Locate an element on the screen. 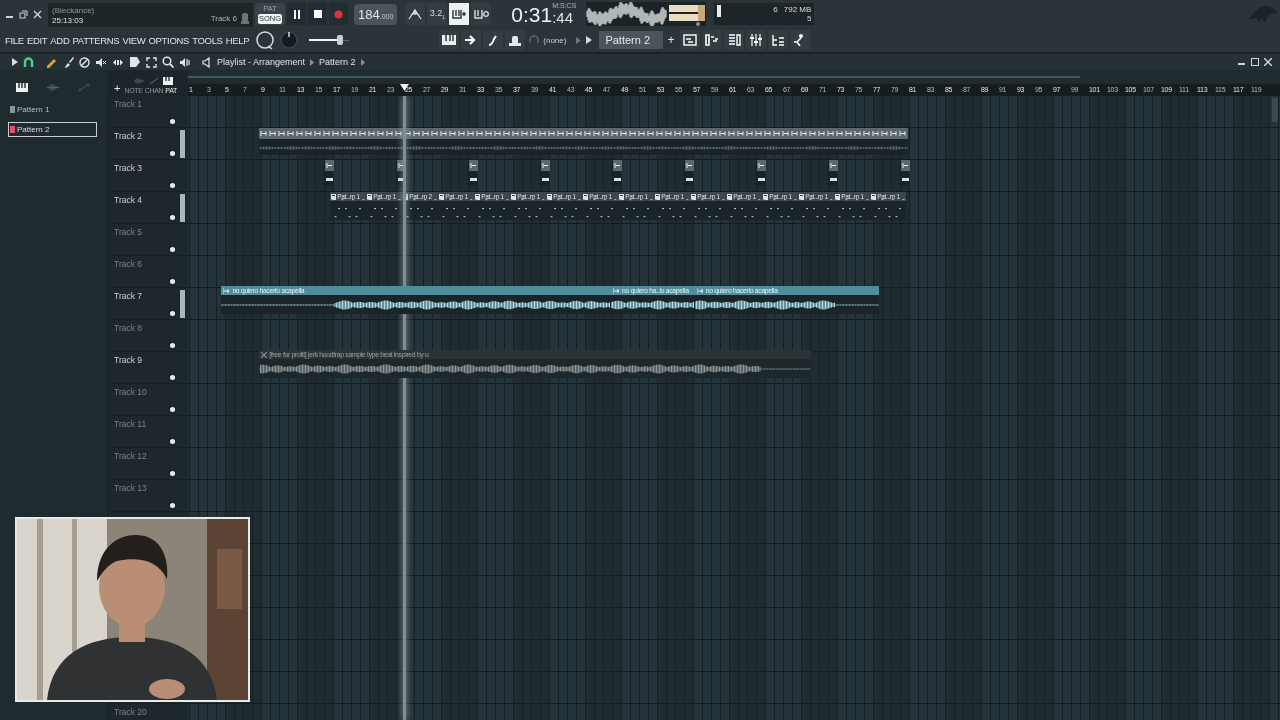 The image size is (1280, 720). maximize-icon is located at coordinates (1255, 62).